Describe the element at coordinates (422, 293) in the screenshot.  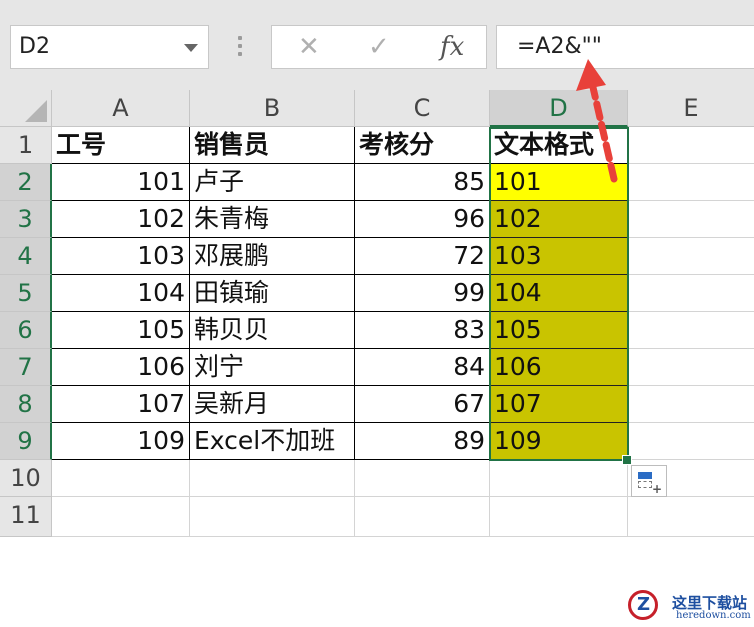
I see `cell-score: 99` at that location.